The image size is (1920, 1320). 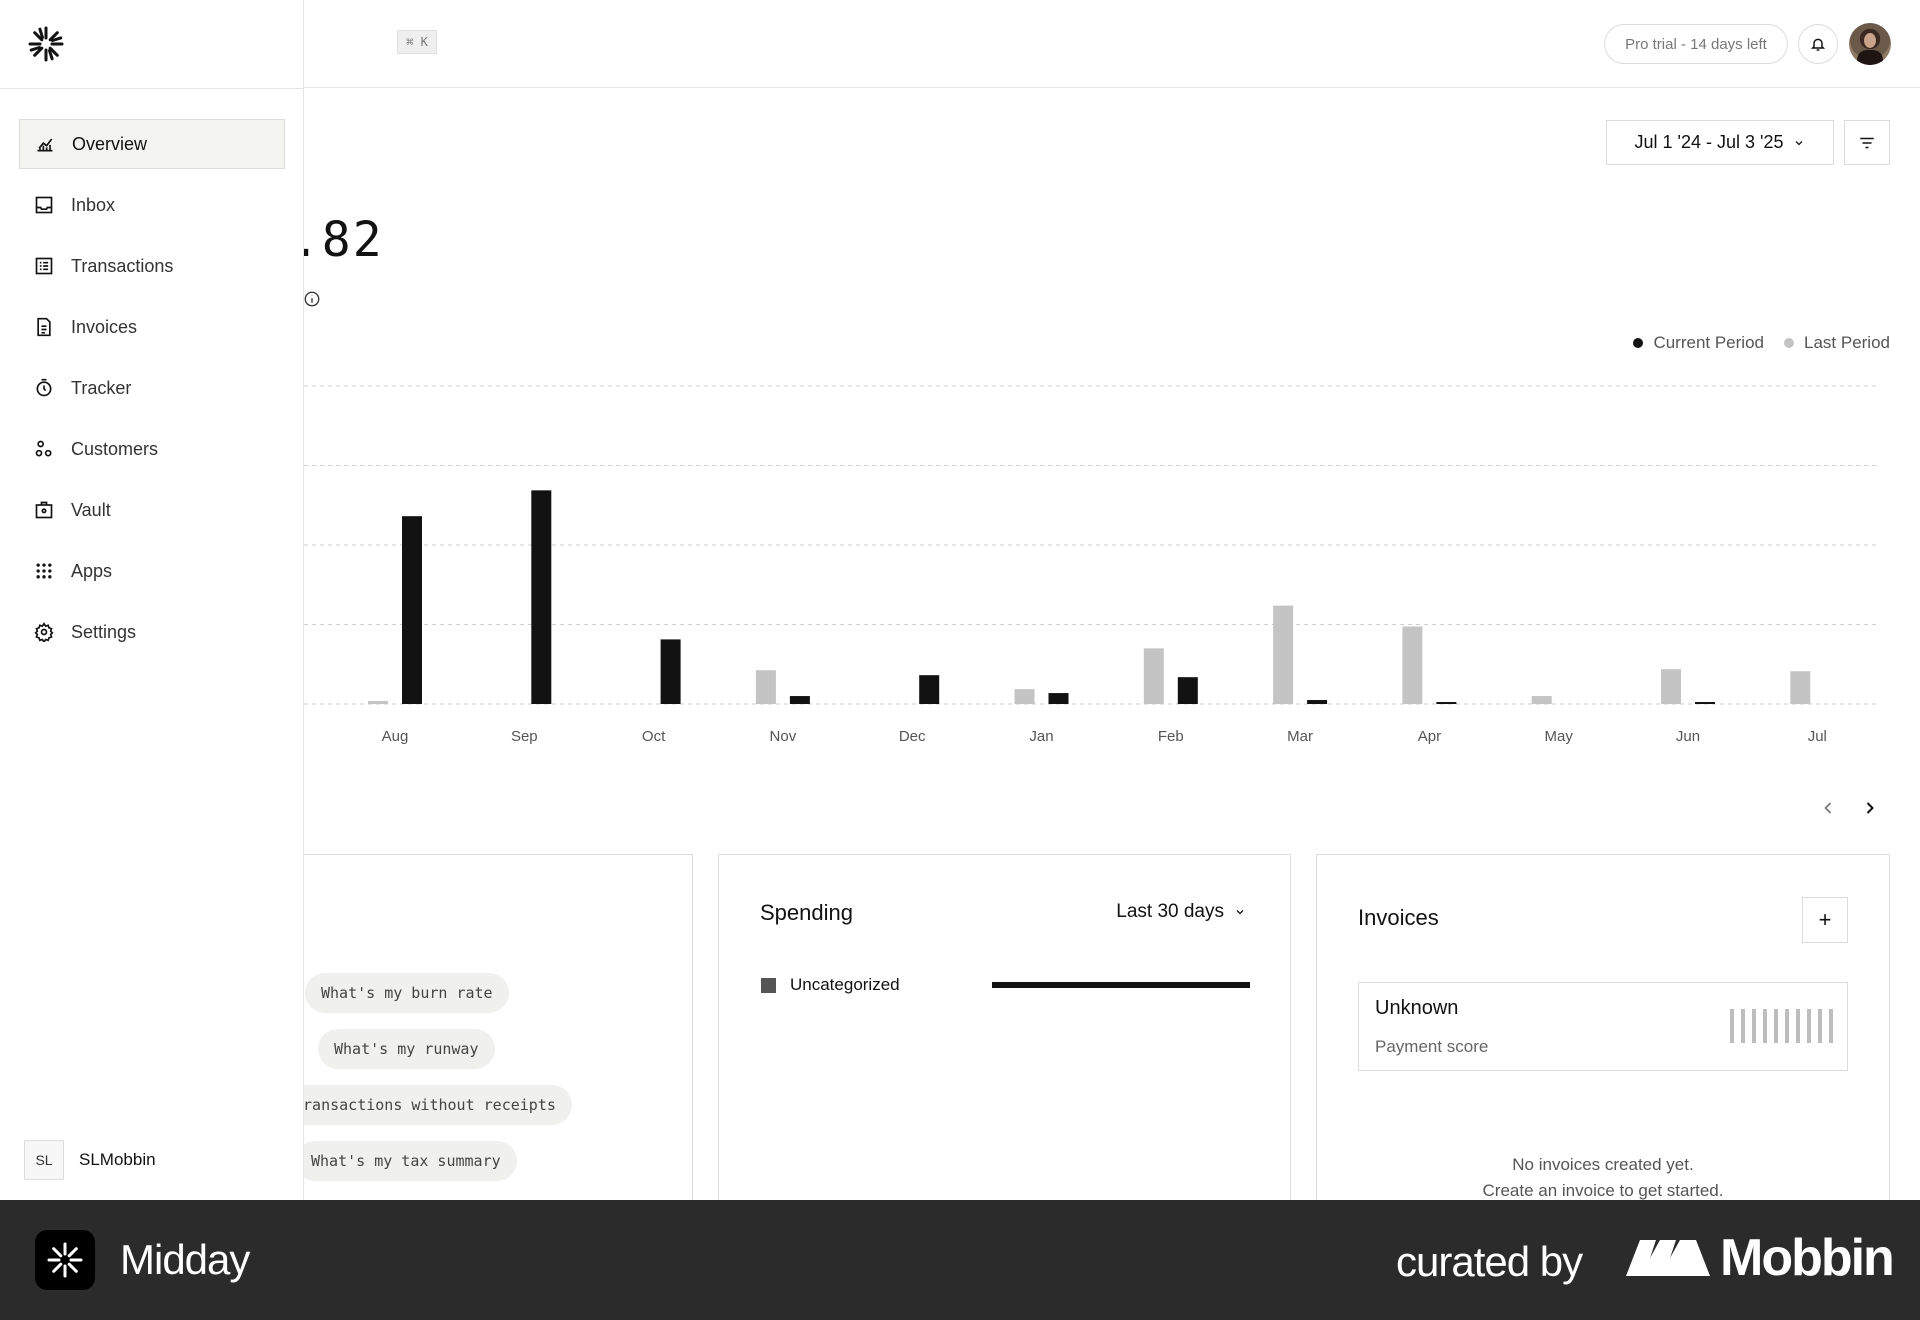 What do you see at coordinates (44, 205) in the screenshot?
I see `inbox-icon` at bounding box center [44, 205].